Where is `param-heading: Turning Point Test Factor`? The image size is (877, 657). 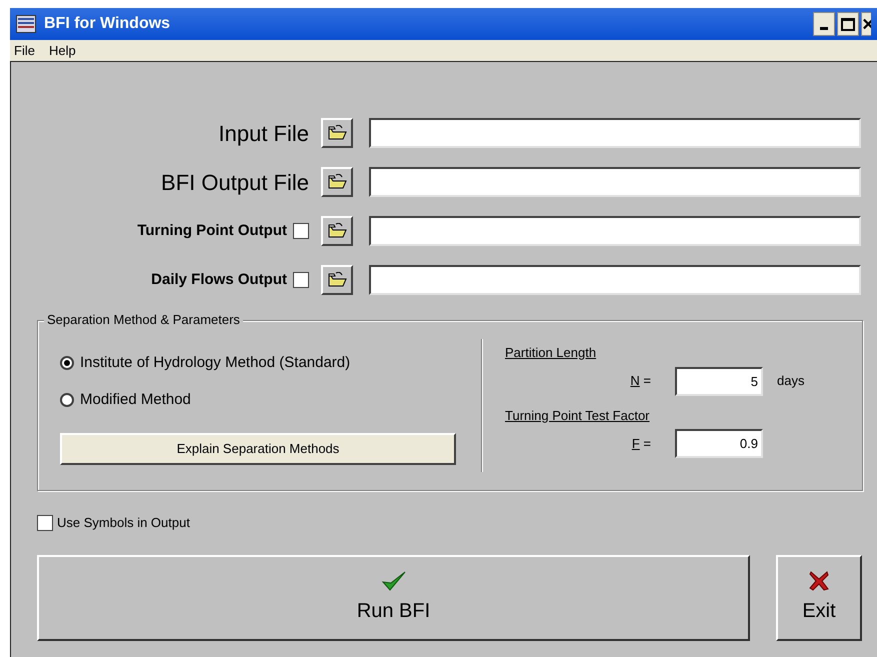 param-heading: Turning Point Test Factor is located at coordinates (578, 415).